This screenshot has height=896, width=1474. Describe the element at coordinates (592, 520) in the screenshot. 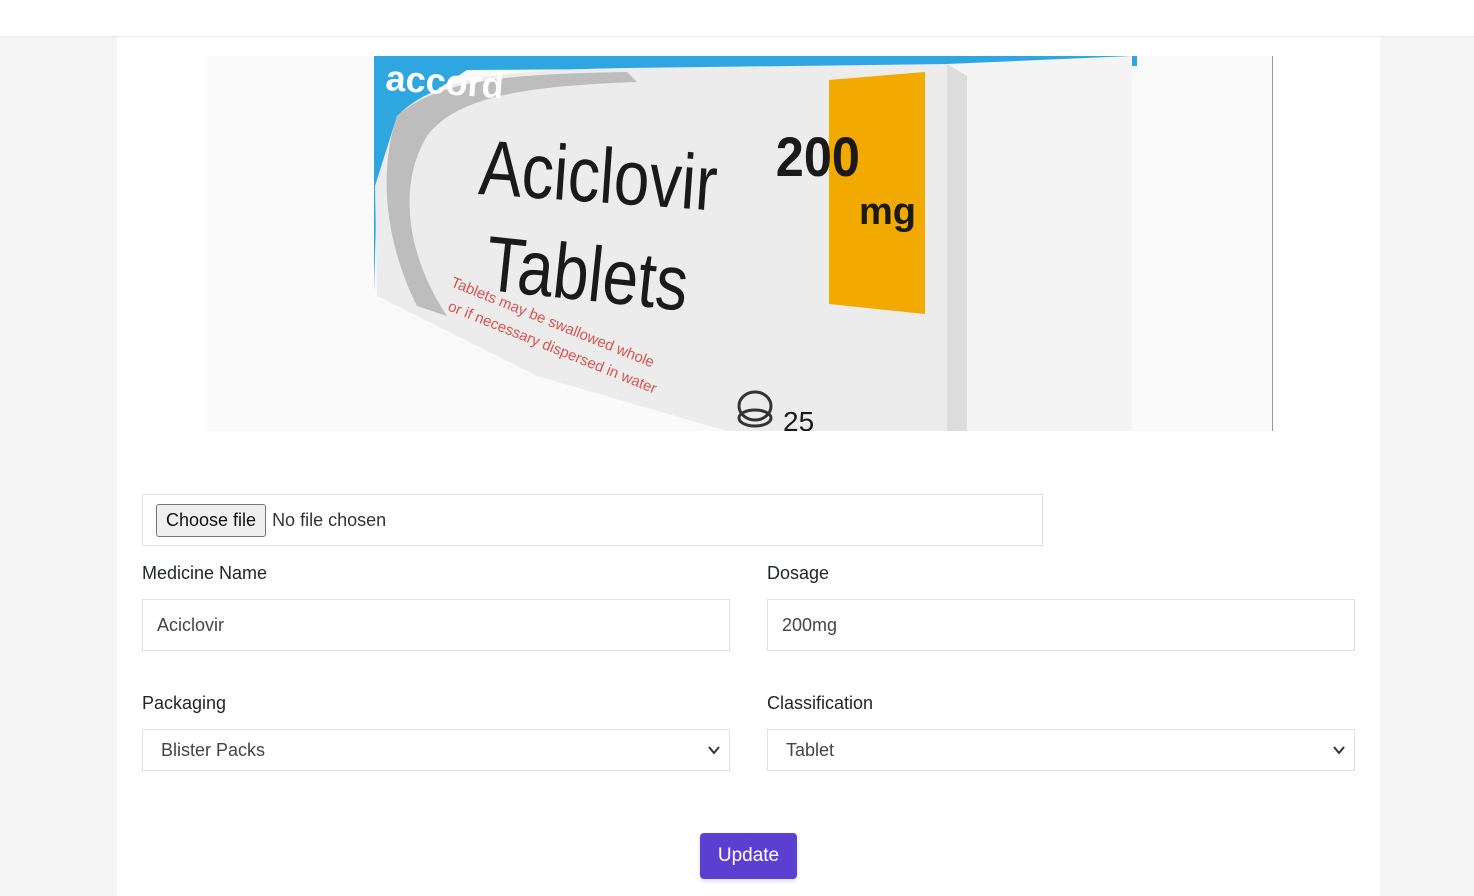

I see `file-upload-field: Choose file No file chosen` at that location.